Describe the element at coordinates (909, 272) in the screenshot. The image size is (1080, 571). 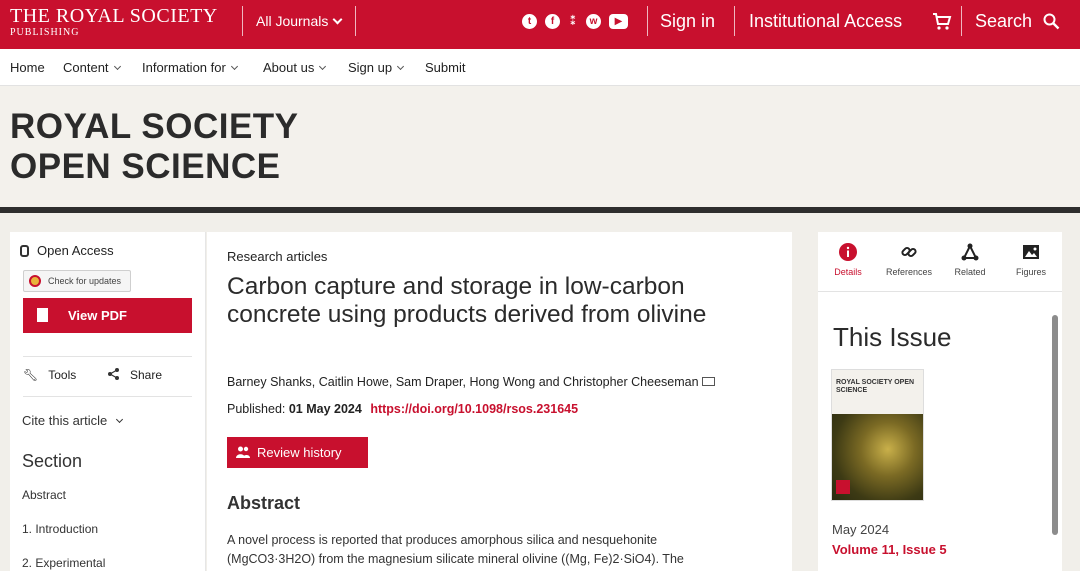
I see `tab-label: References` at that location.